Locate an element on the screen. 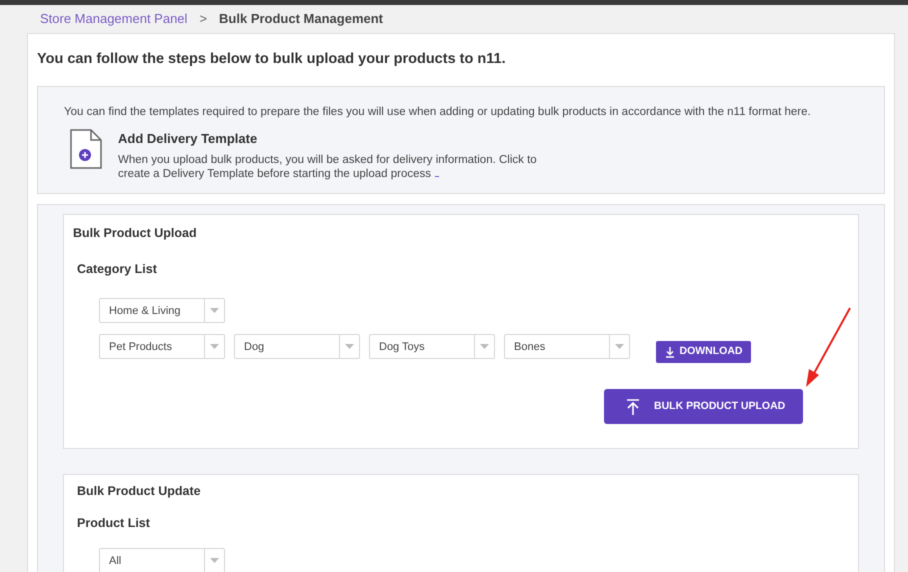 The image size is (908, 572). dropdown: Dog Toys is located at coordinates (432, 347).